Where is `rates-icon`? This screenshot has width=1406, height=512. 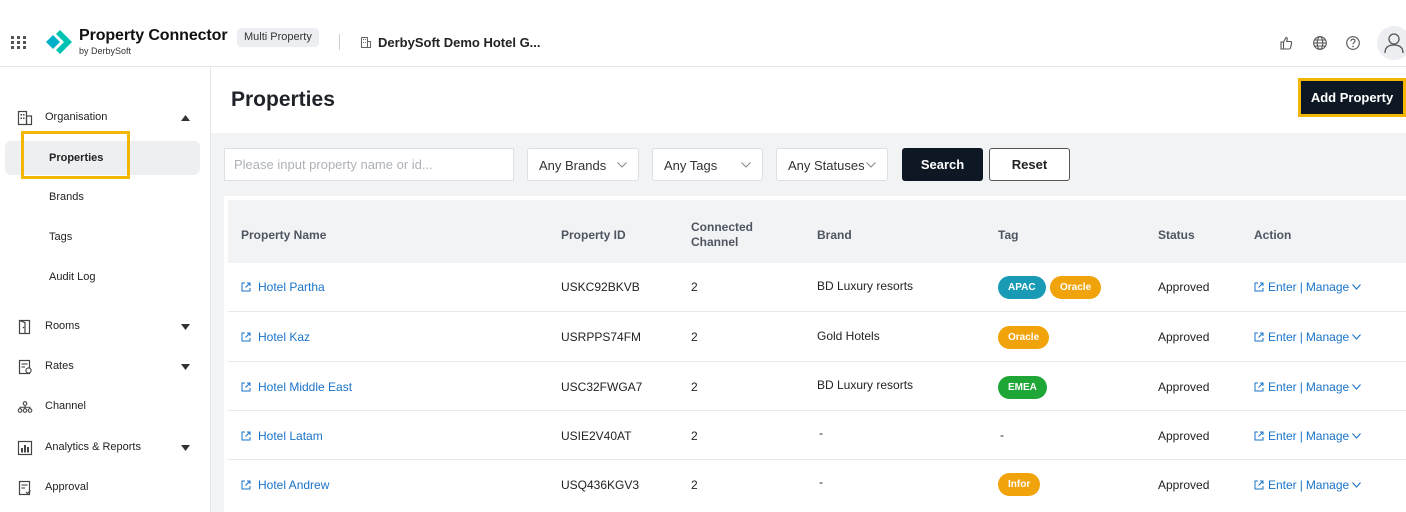
rates-icon is located at coordinates (25, 367).